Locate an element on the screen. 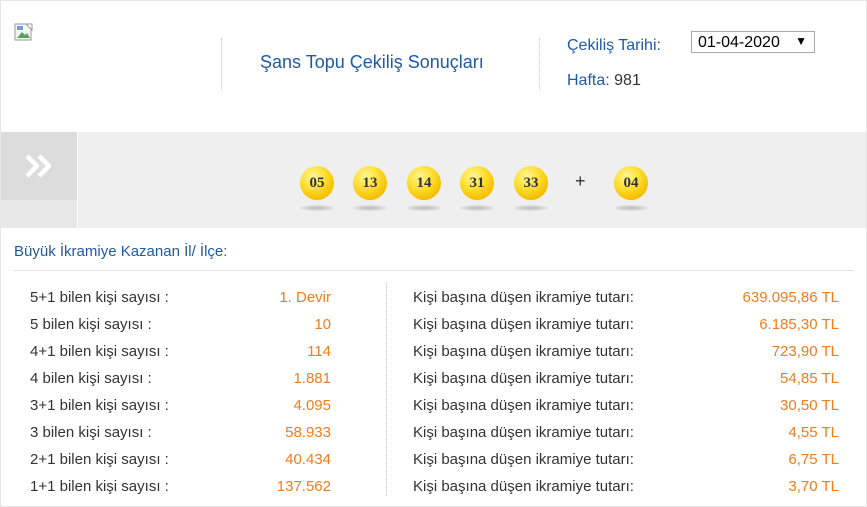  header-divider-right is located at coordinates (539, 64).